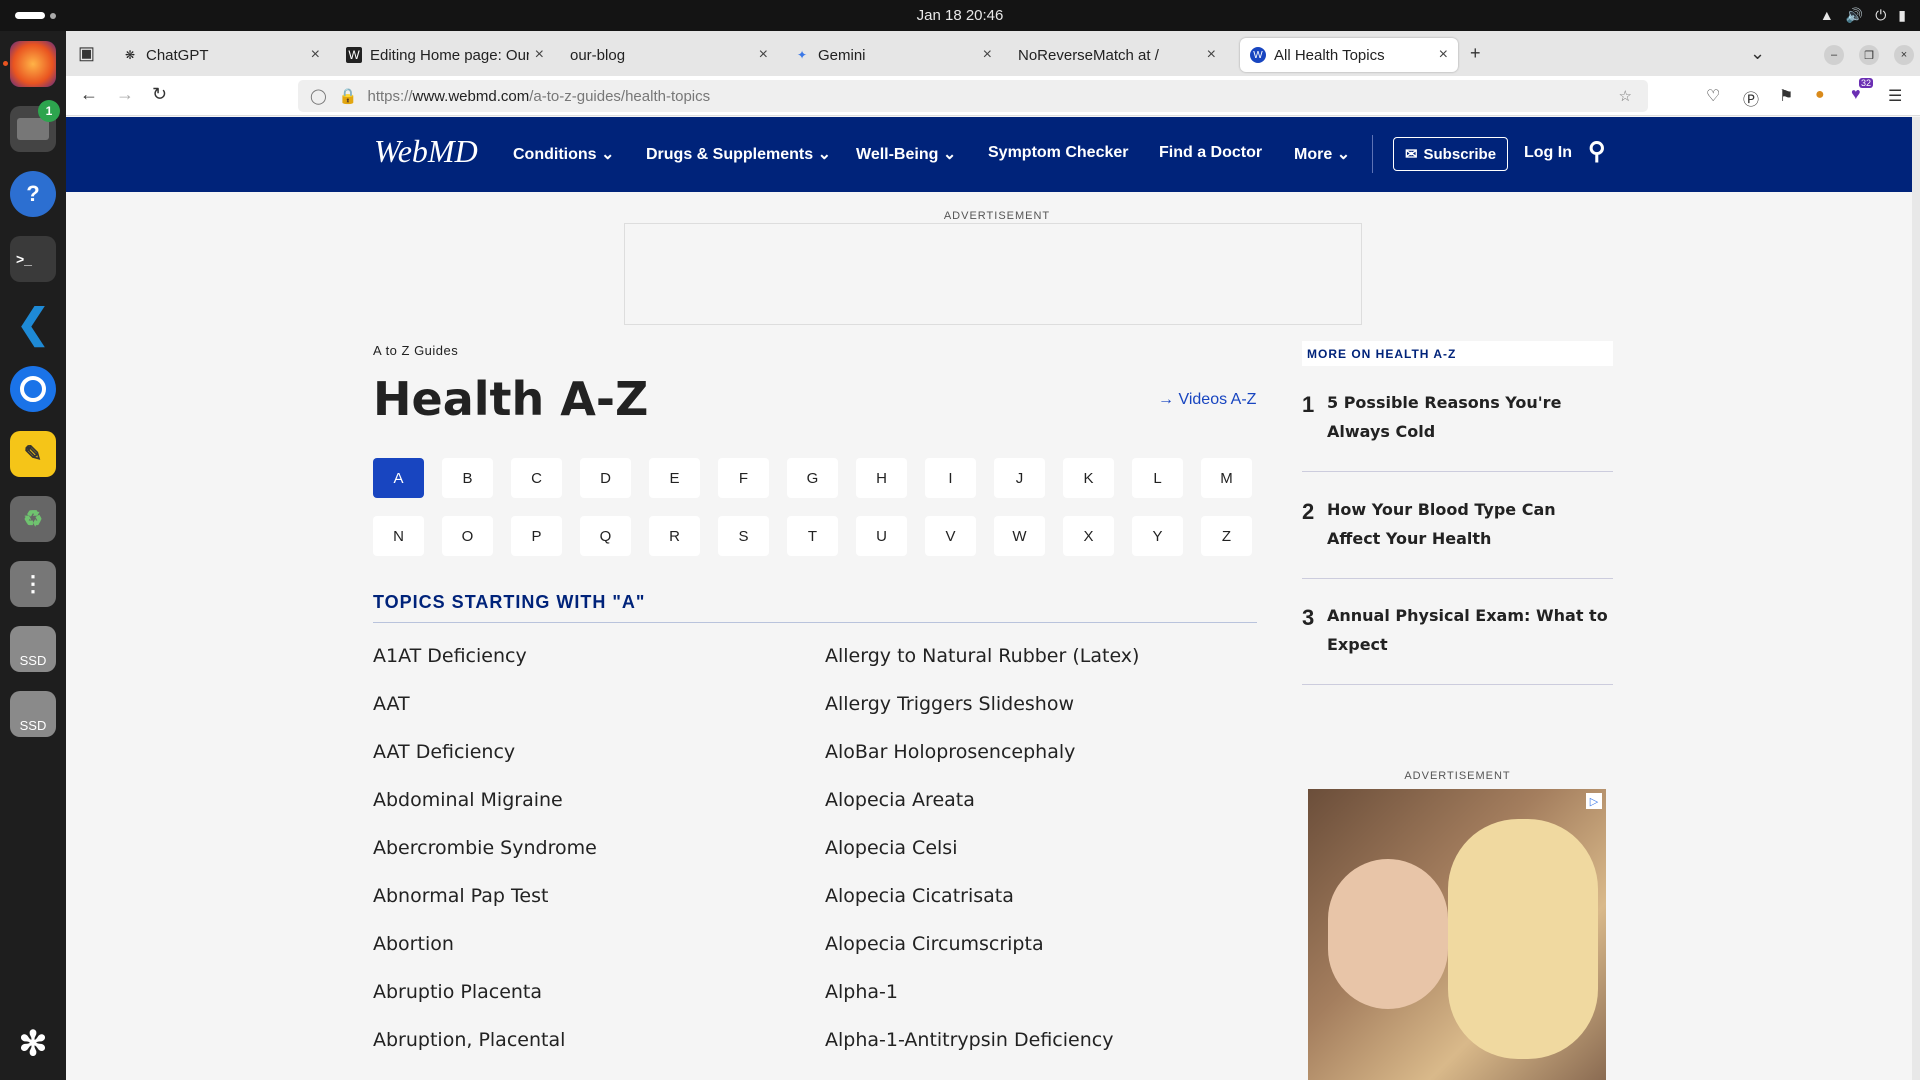 Image resolution: width=1920 pixels, height=1080 pixels. What do you see at coordinates (1786, 96) in the screenshot?
I see `extensions-icon: ⚑` at bounding box center [1786, 96].